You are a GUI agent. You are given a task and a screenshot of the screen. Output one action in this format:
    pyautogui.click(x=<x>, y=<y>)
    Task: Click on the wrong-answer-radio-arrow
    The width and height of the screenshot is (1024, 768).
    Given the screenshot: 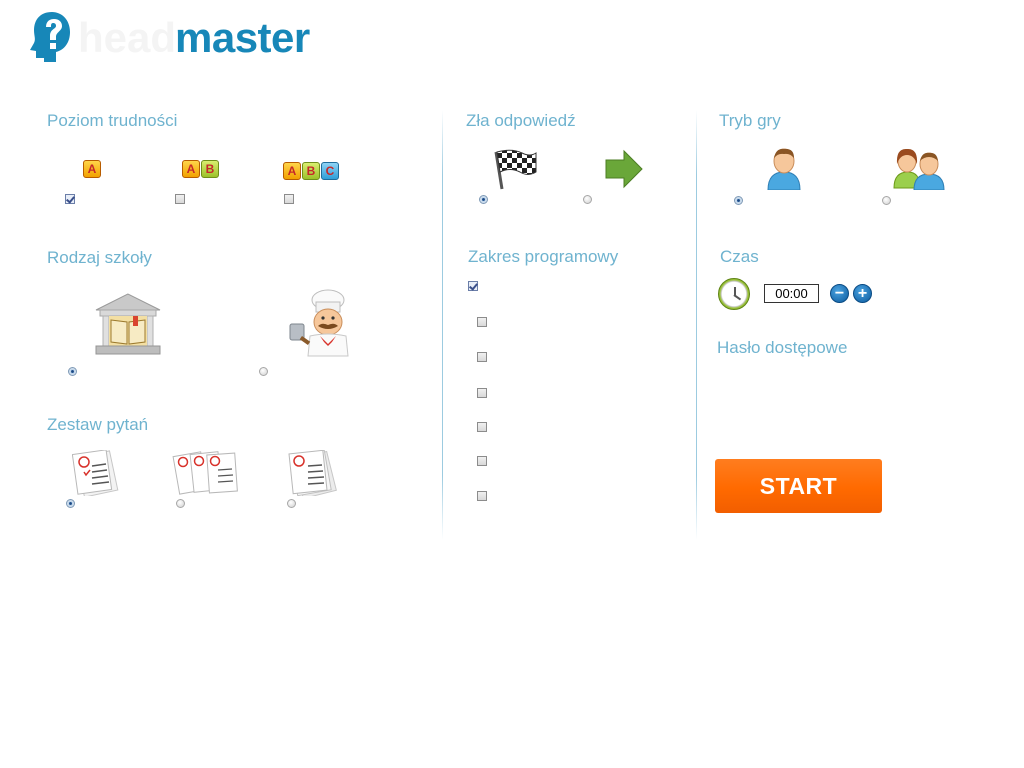 What is the action you would take?
    pyautogui.click(x=587, y=199)
    